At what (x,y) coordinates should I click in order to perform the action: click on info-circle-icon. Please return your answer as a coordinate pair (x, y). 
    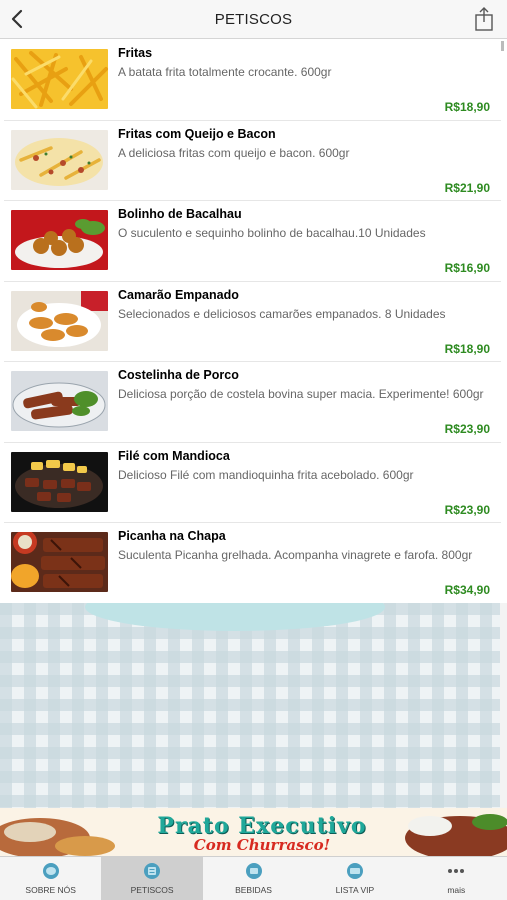
    Looking at the image, I should click on (50, 871).